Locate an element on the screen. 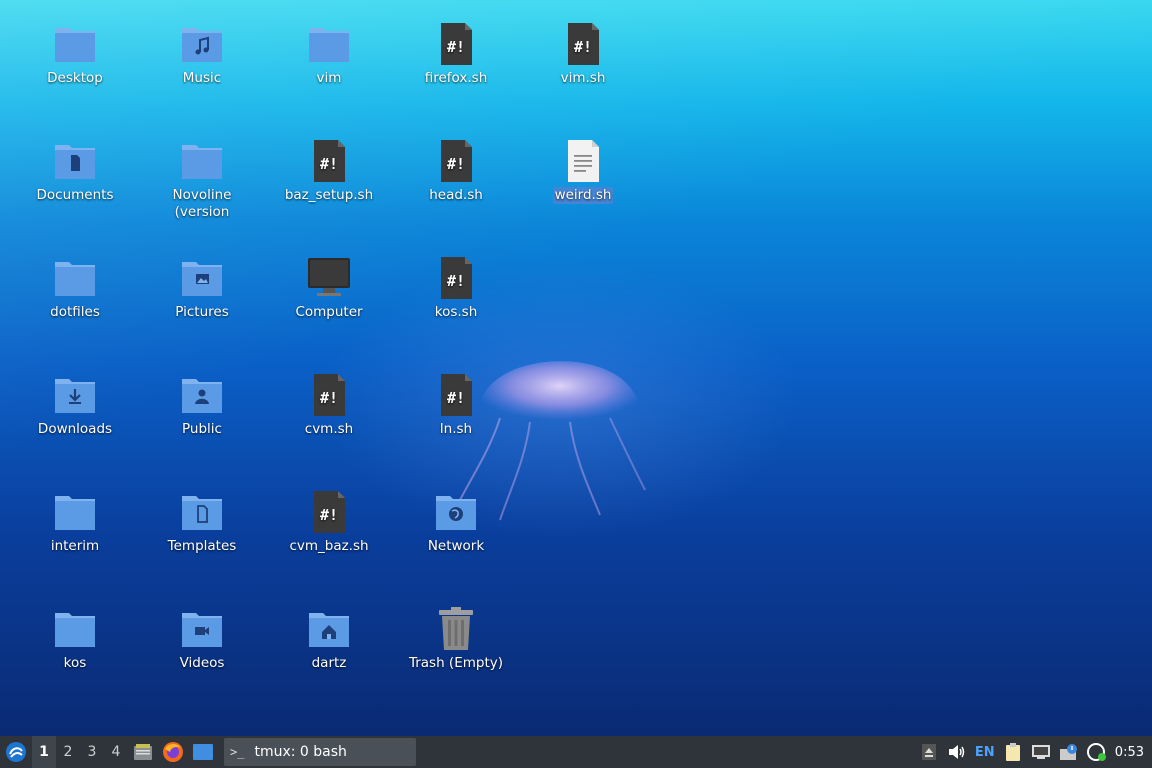  desktop-icon-cvm-baz-sh: #! cvm_baz.sh is located at coordinates (329, 522).